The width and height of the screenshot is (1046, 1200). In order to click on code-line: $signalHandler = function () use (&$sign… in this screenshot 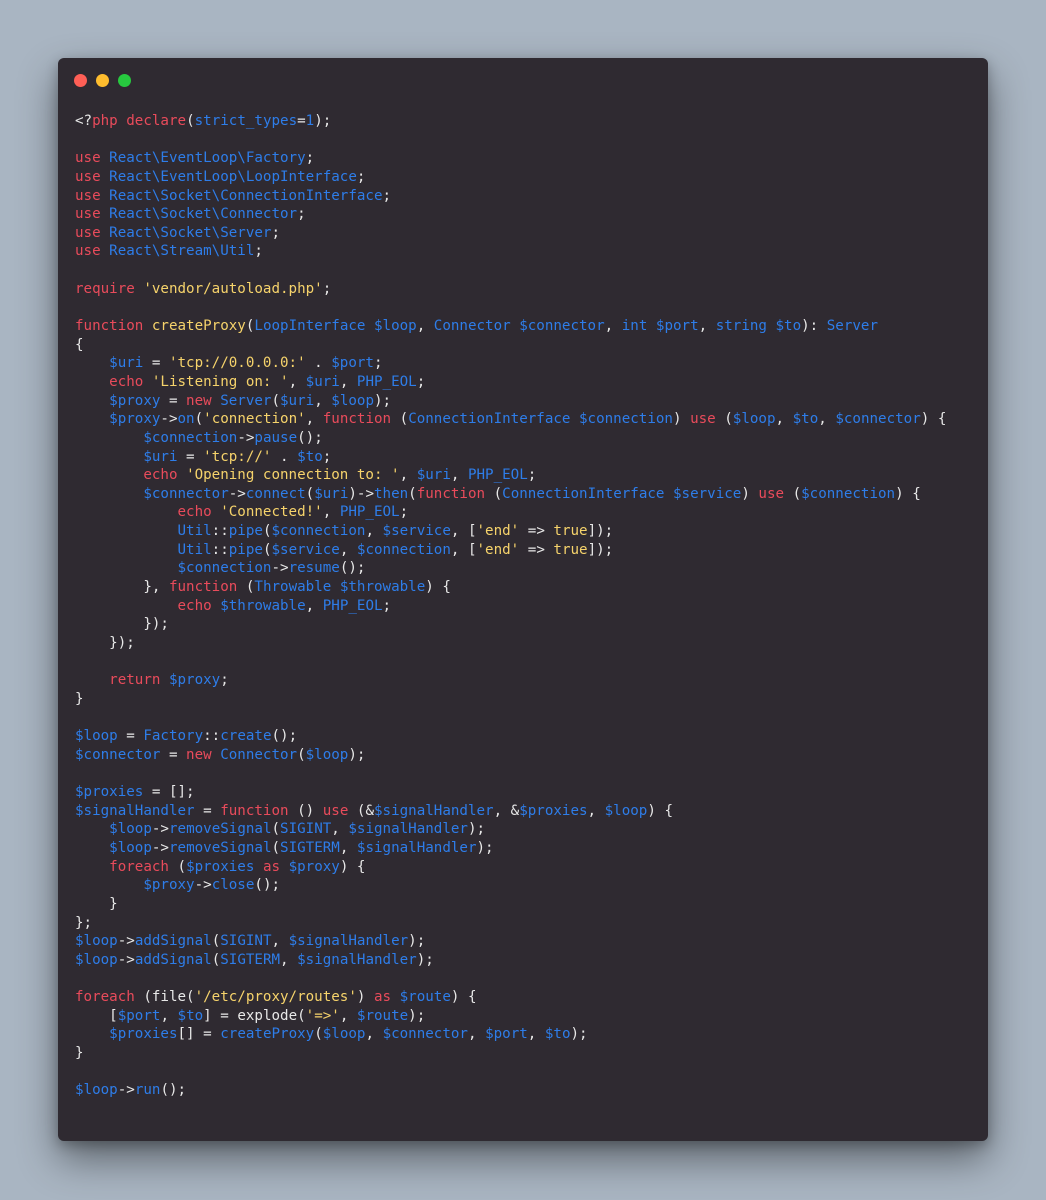, I will do `click(510, 811)`.